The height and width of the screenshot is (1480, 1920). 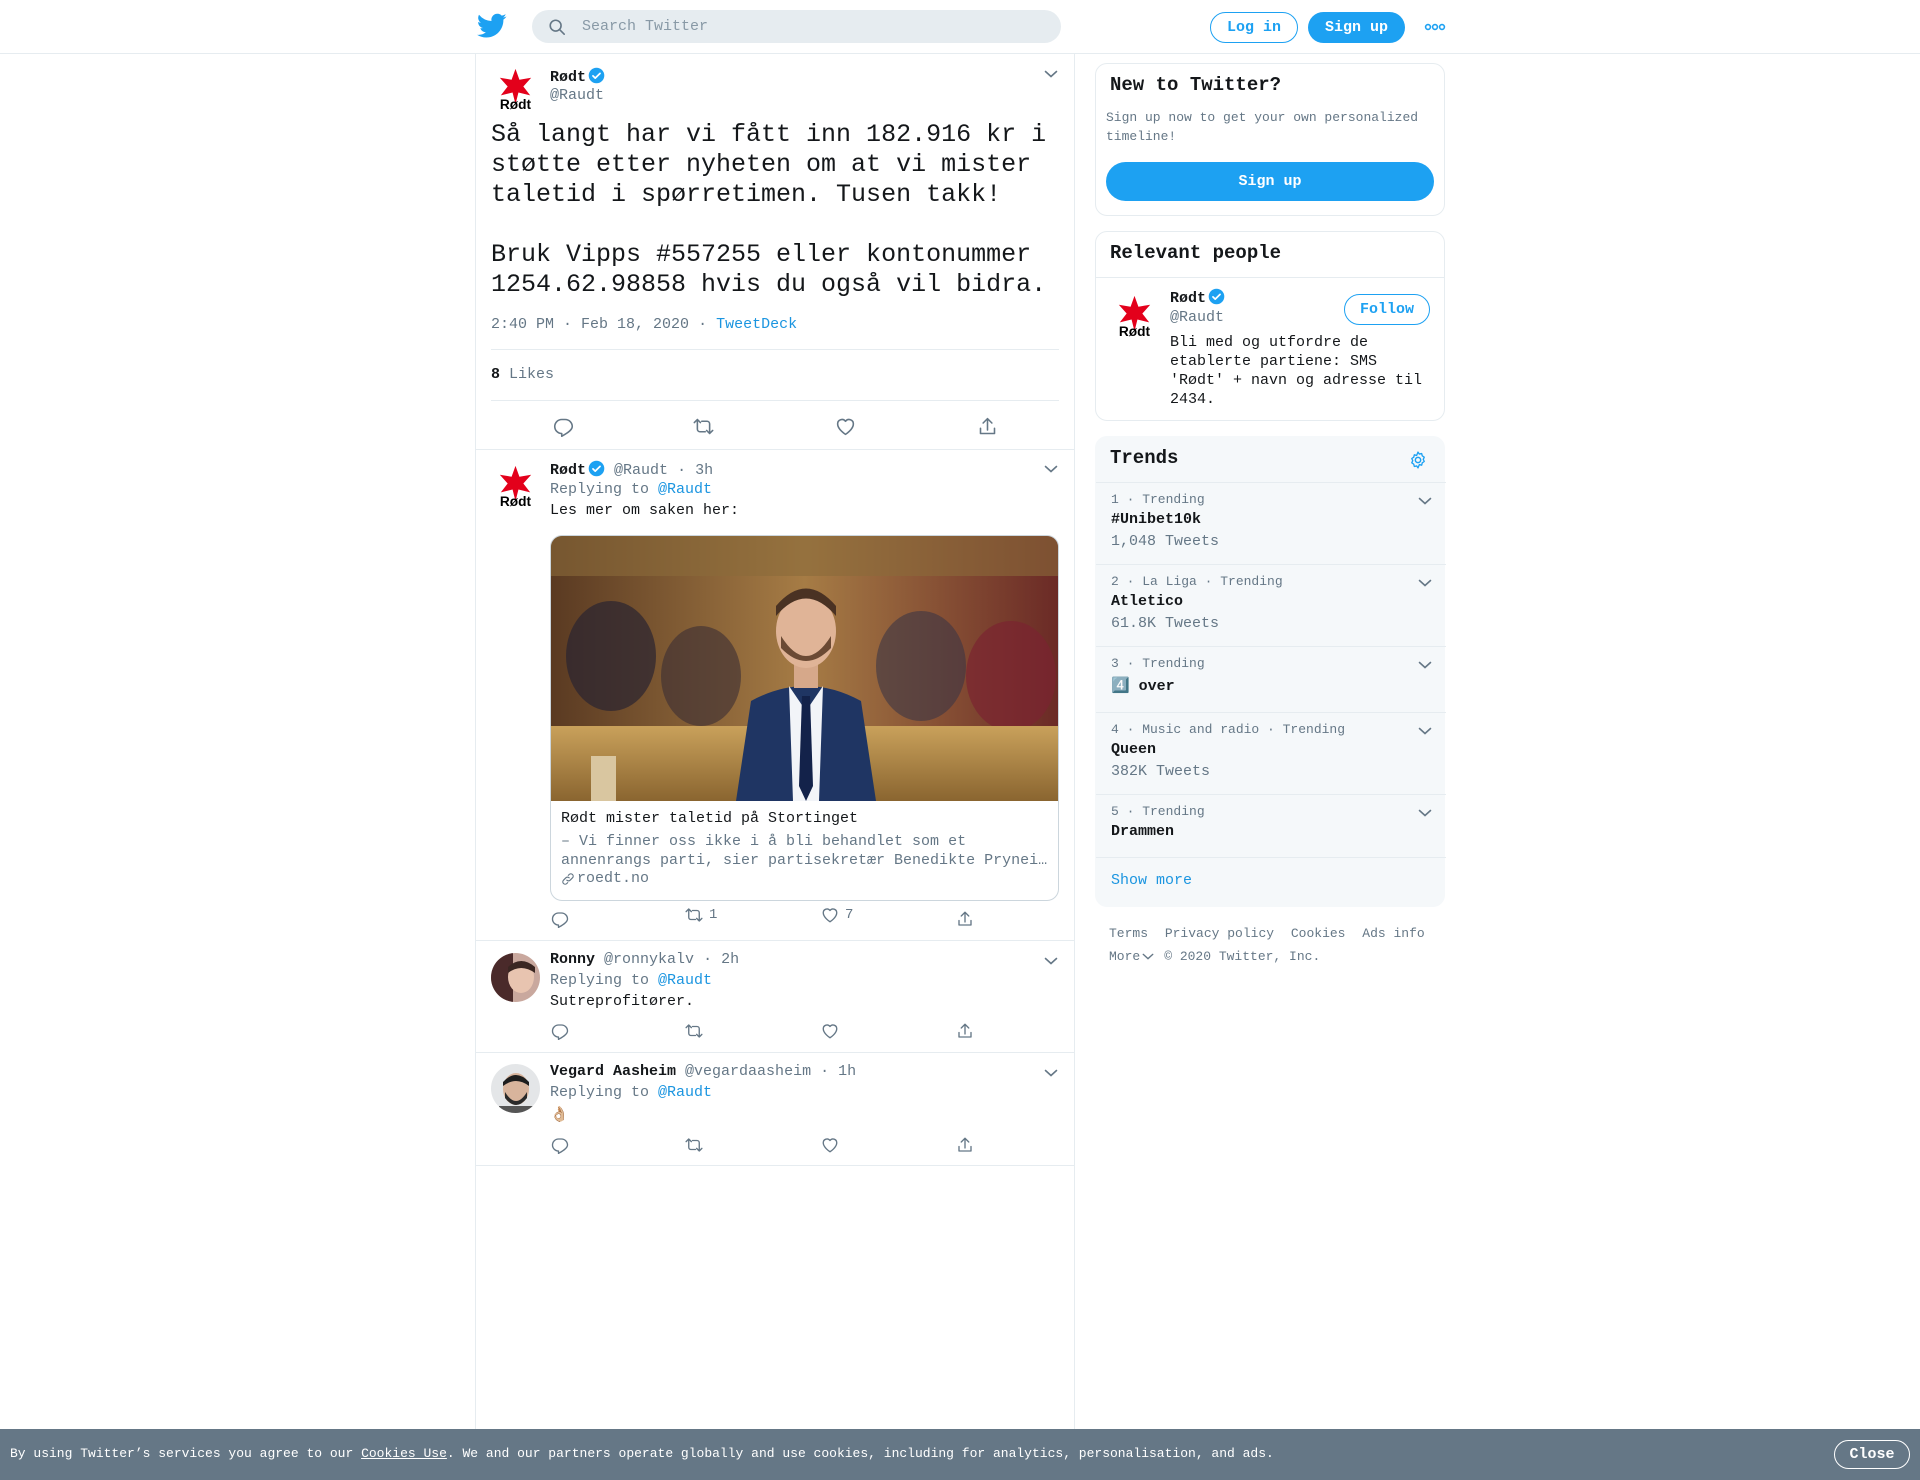 What do you see at coordinates (600, 980) in the screenshot?
I see `replying-to-label: Replying to` at bounding box center [600, 980].